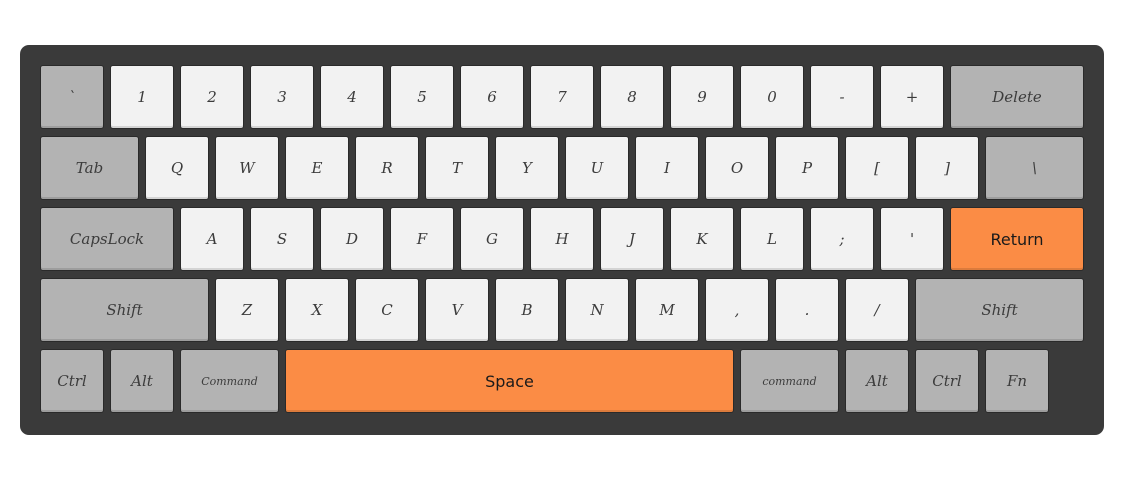 This screenshot has width=1130, height=482. What do you see at coordinates (142, 97) in the screenshot?
I see `key-1-button: 1` at bounding box center [142, 97].